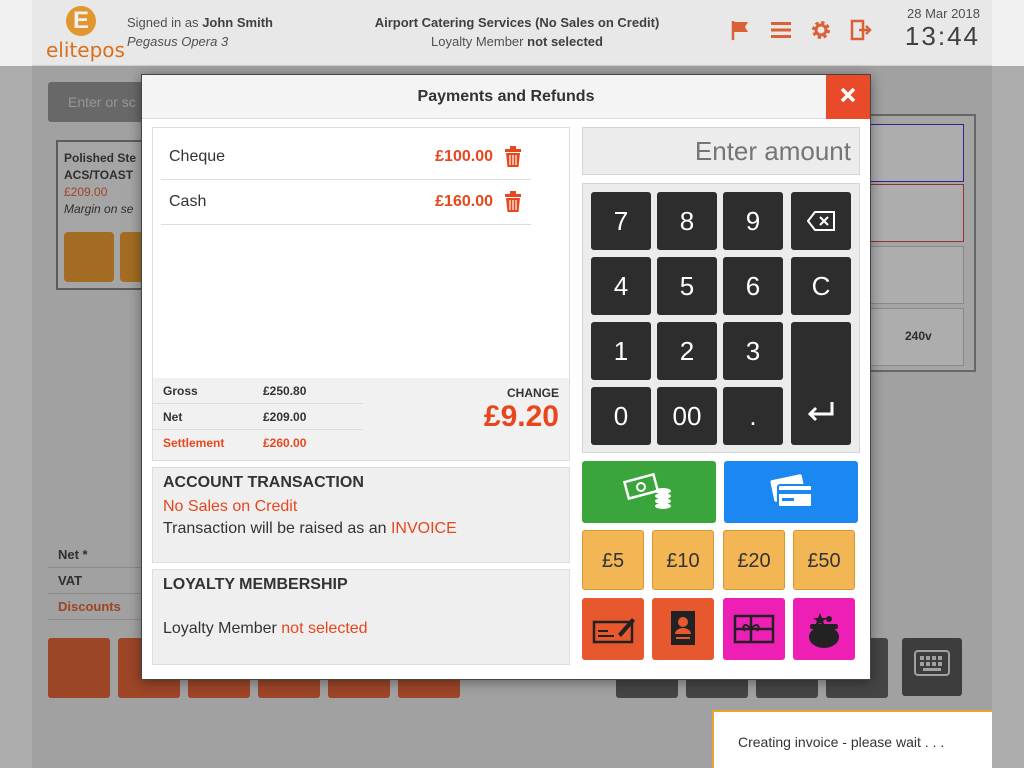  What do you see at coordinates (821, 286) in the screenshot?
I see `clear-key: C` at bounding box center [821, 286].